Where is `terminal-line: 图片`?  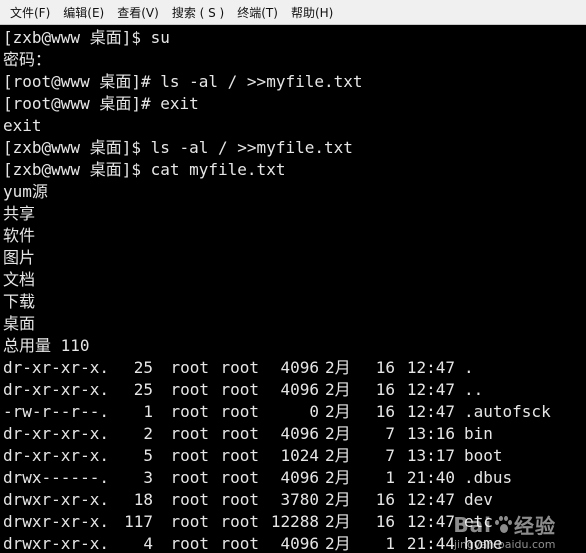
terminal-line: 图片 is located at coordinates (19, 257).